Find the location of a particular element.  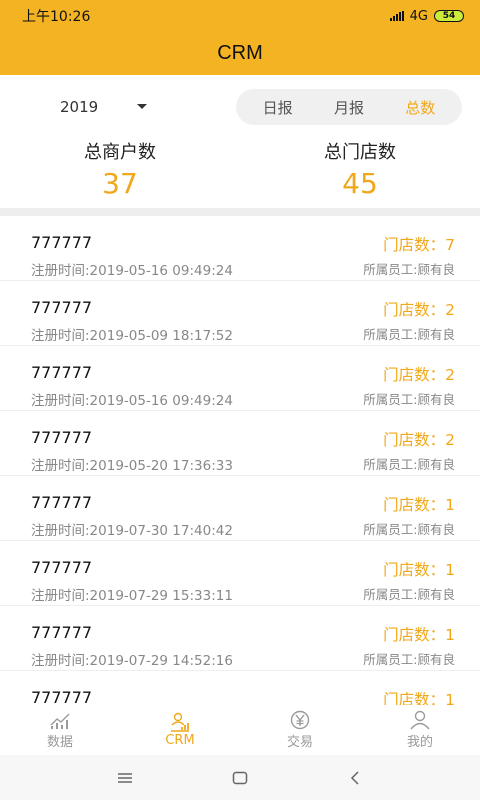

total-merchants-value: 37 is located at coordinates (120, 183).